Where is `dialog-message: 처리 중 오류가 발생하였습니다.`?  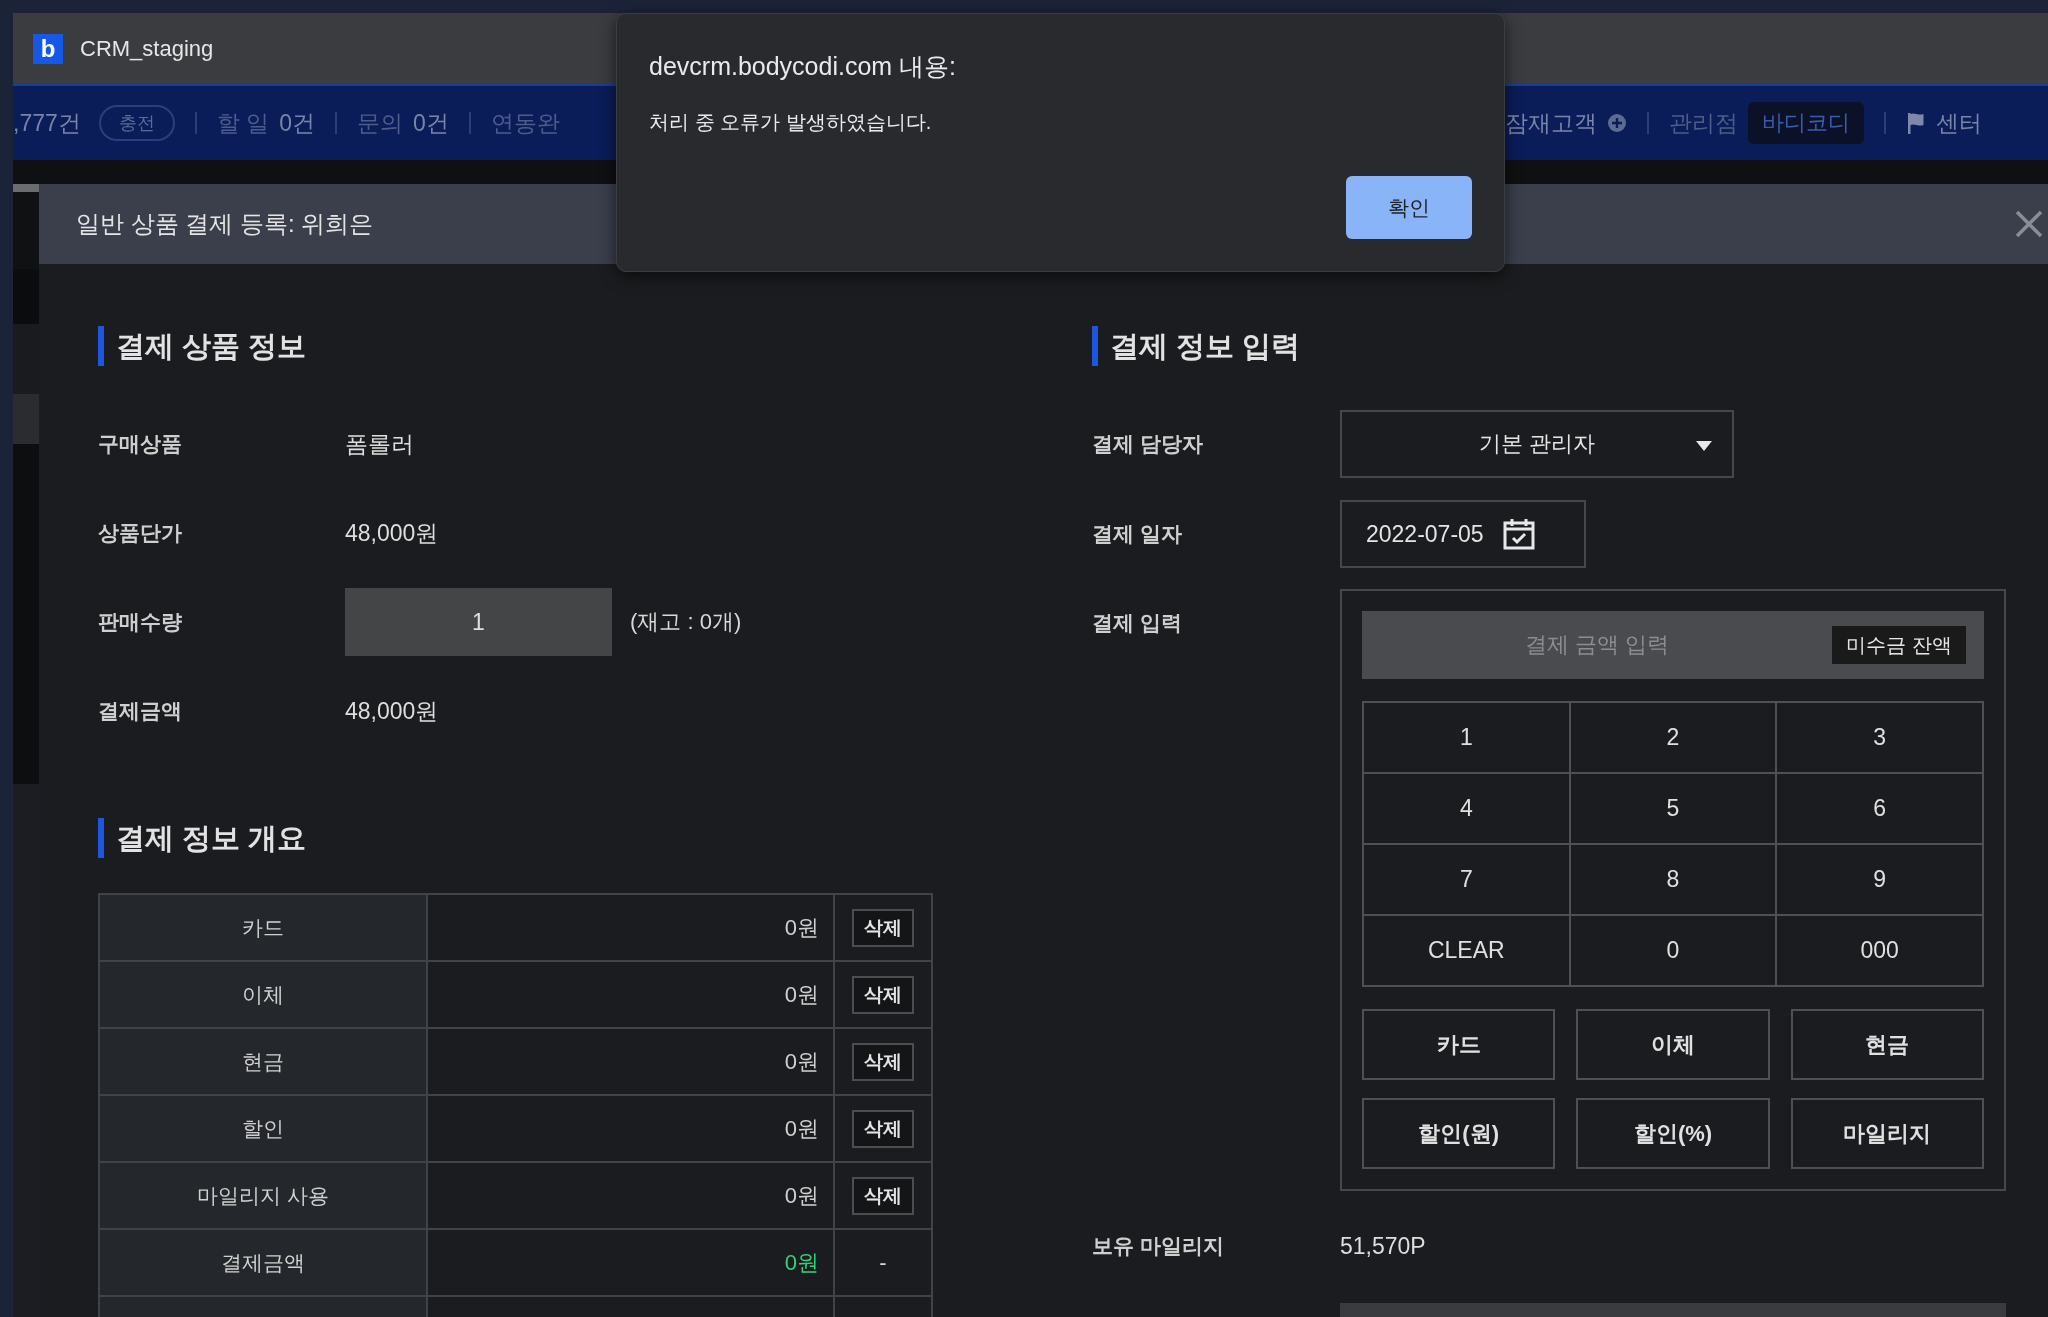 dialog-message: 처리 중 오류가 발생하였습니다. is located at coordinates (791, 122).